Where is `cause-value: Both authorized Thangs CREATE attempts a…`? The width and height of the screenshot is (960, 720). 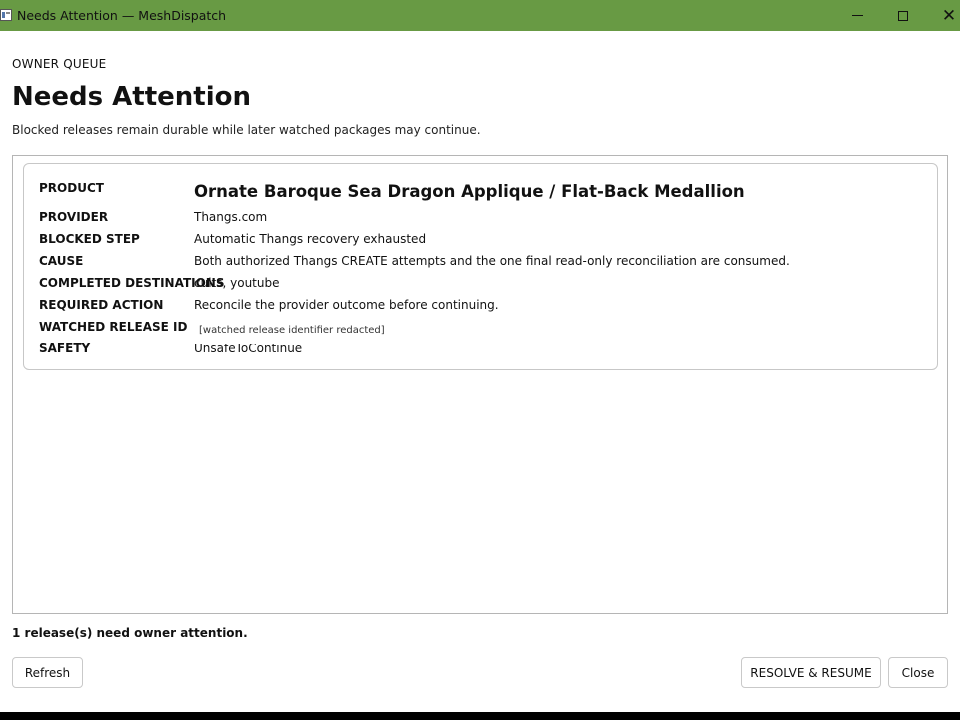
cause-value: Both authorized Thangs CREATE attempts a… is located at coordinates (492, 261).